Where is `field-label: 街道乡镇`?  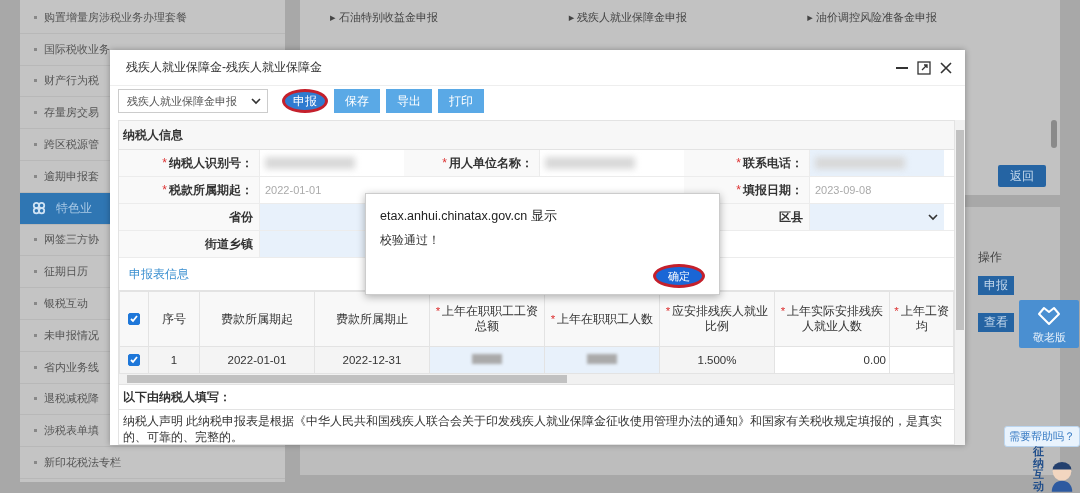 field-label: 街道乡镇 is located at coordinates (229, 244).